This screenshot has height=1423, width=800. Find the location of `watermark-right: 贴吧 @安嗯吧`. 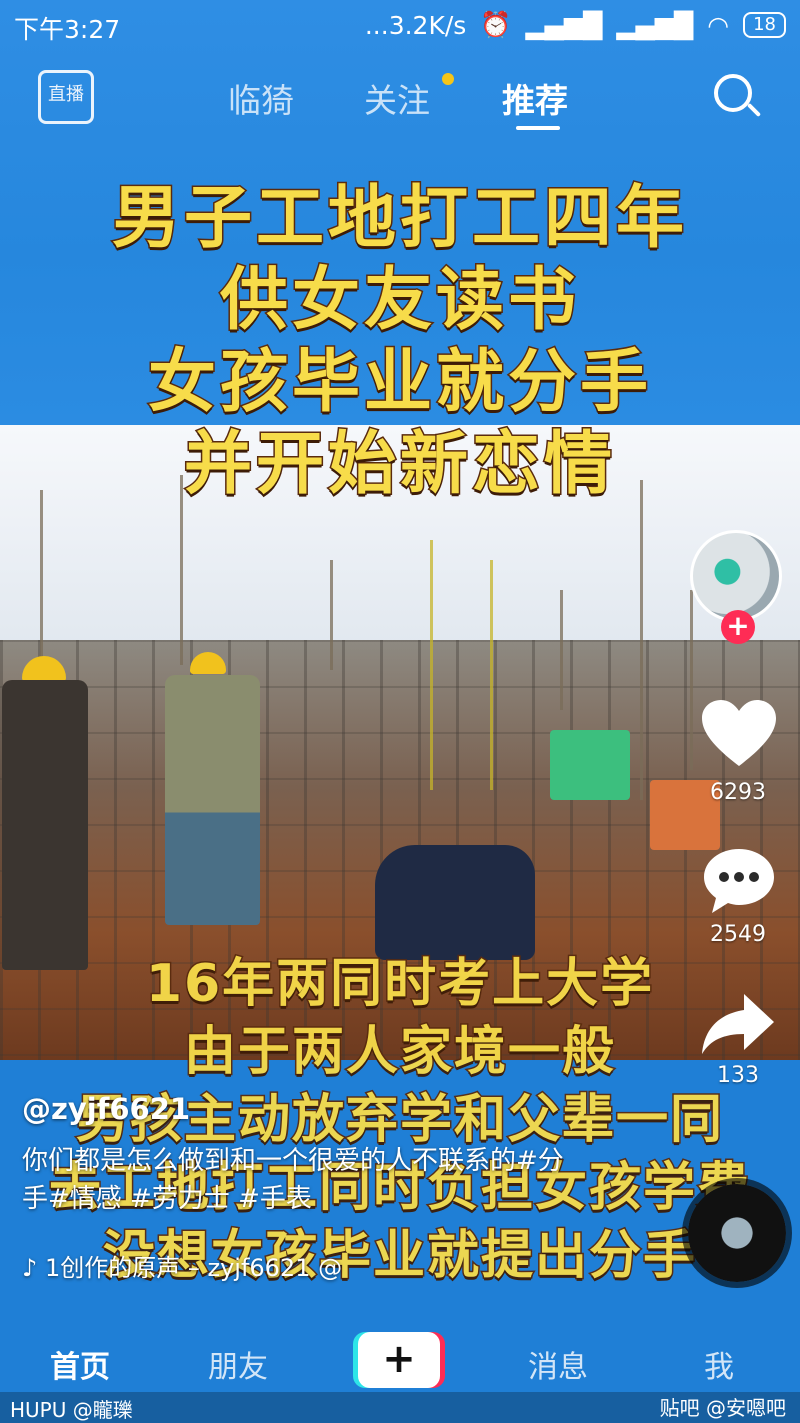

watermark-right: 贴吧 @安嗯吧 is located at coordinates (722, 1408).